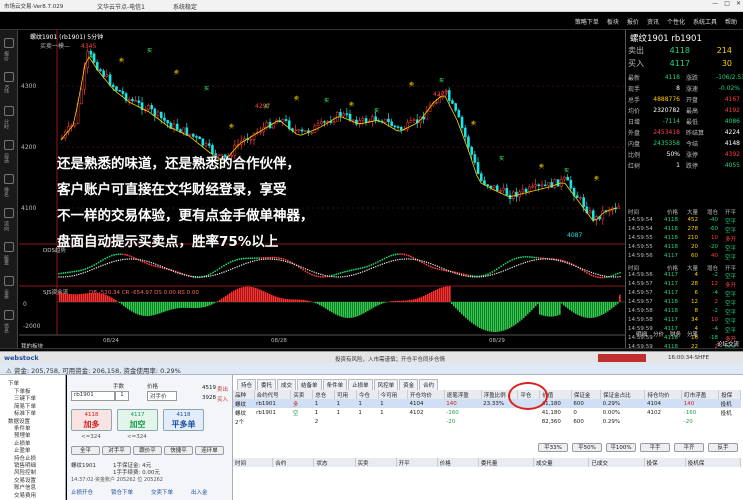  What do you see at coordinates (13, 383) in the screenshot?
I see `tree-title: 下单` at bounding box center [13, 383].